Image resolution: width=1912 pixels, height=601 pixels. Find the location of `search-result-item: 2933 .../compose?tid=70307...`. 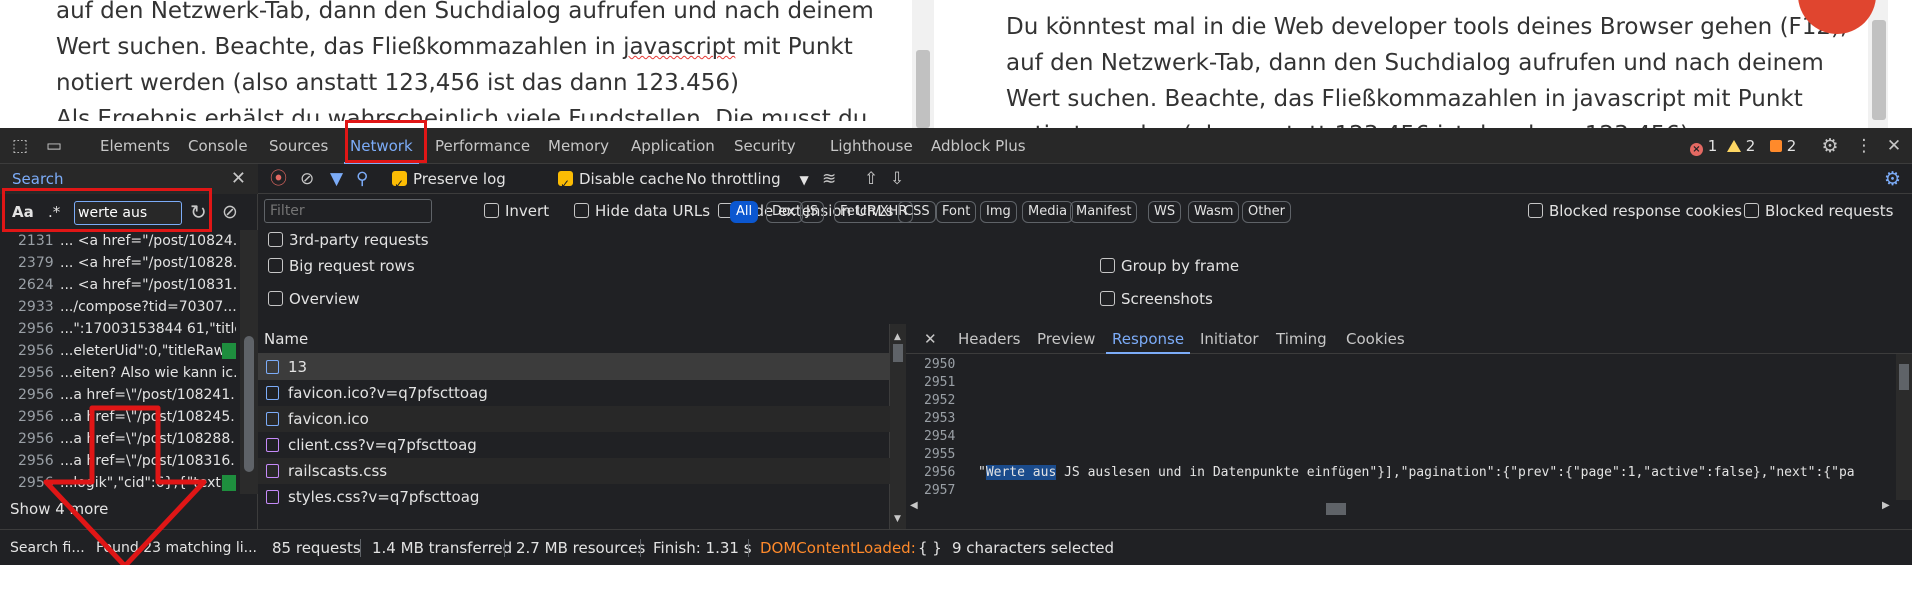

search-result-item: 2933 .../compose?tid=70307... is located at coordinates (120, 307).